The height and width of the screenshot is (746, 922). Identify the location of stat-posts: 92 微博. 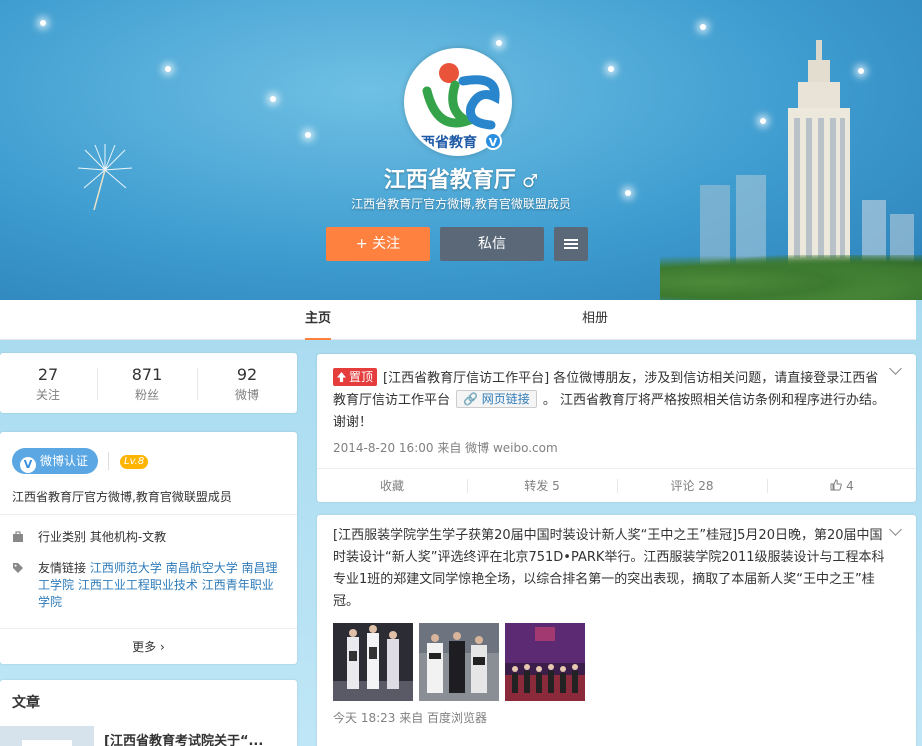
(247, 384).